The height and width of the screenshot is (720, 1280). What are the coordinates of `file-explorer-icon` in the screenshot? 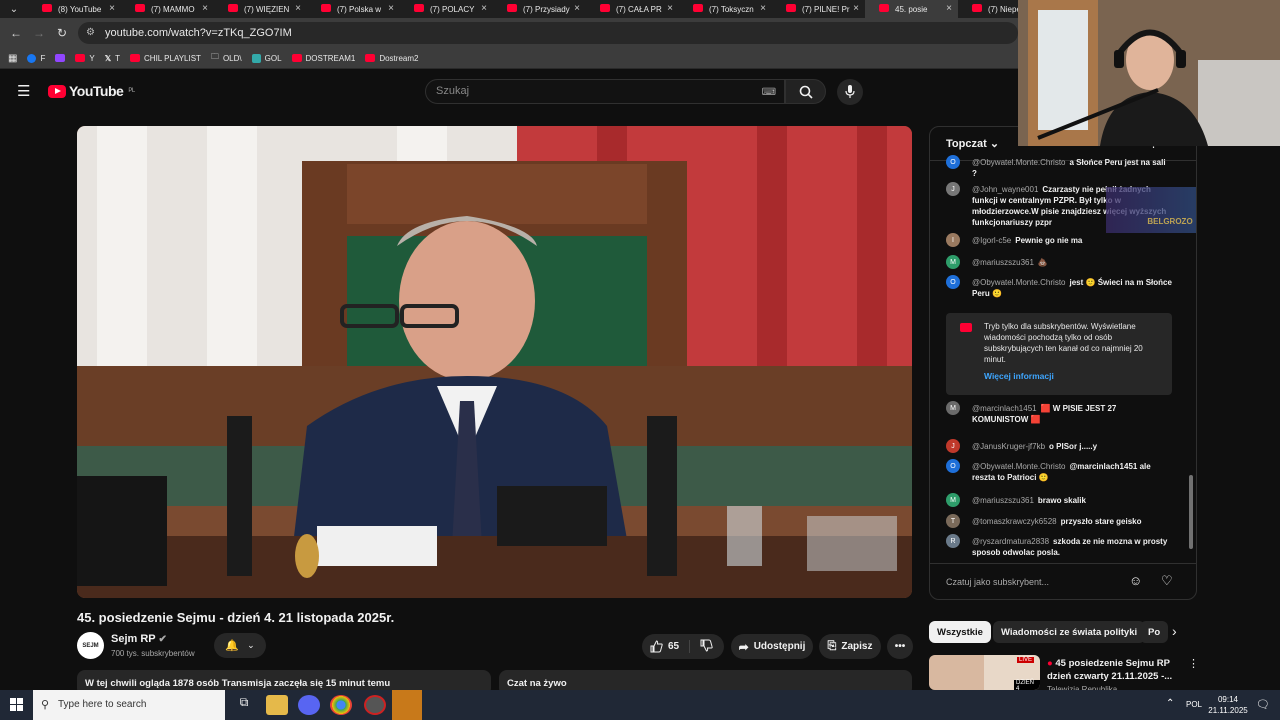 It's located at (277, 705).